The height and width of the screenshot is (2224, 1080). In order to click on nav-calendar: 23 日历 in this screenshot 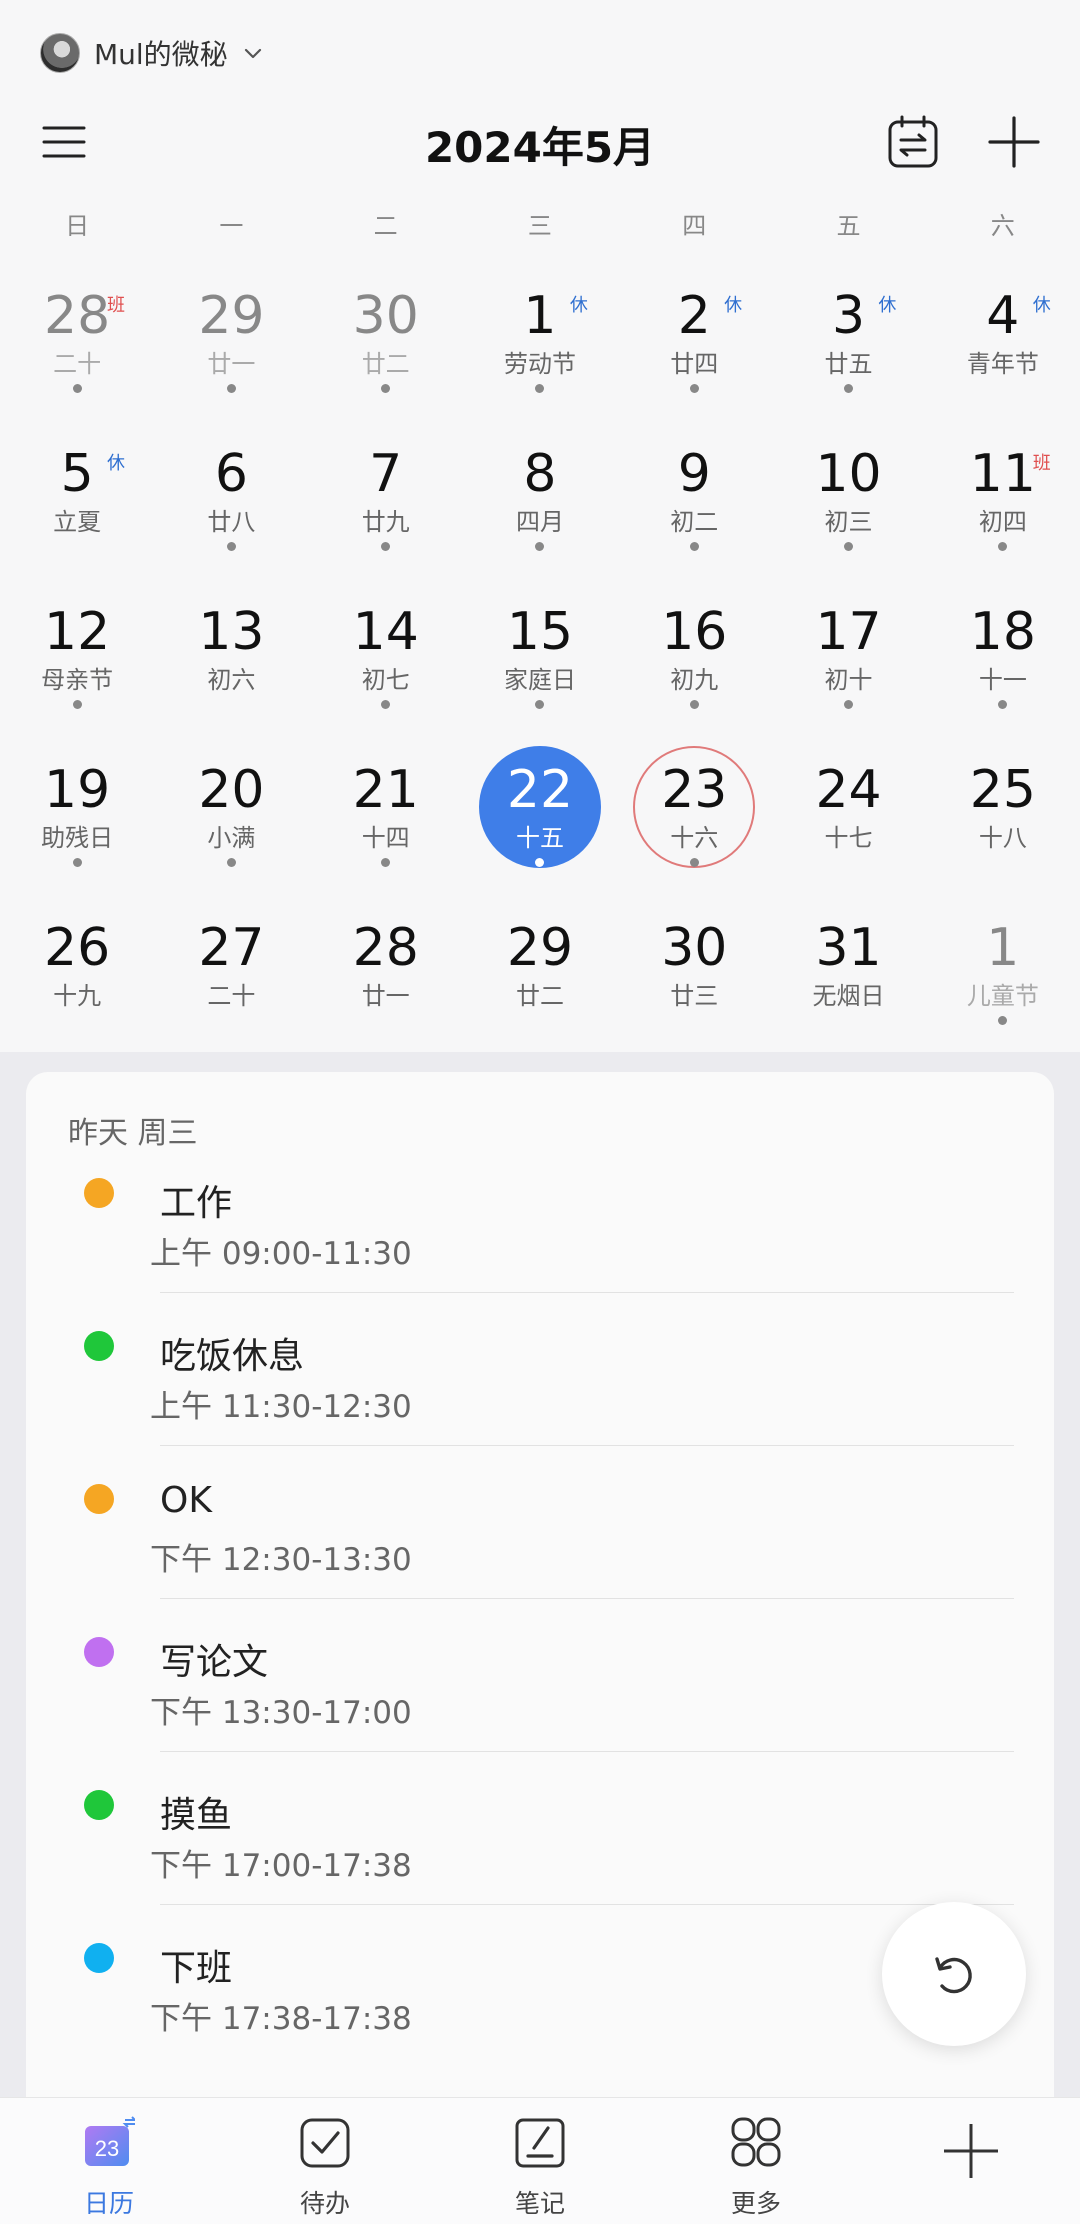, I will do `click(109, 2163)`.